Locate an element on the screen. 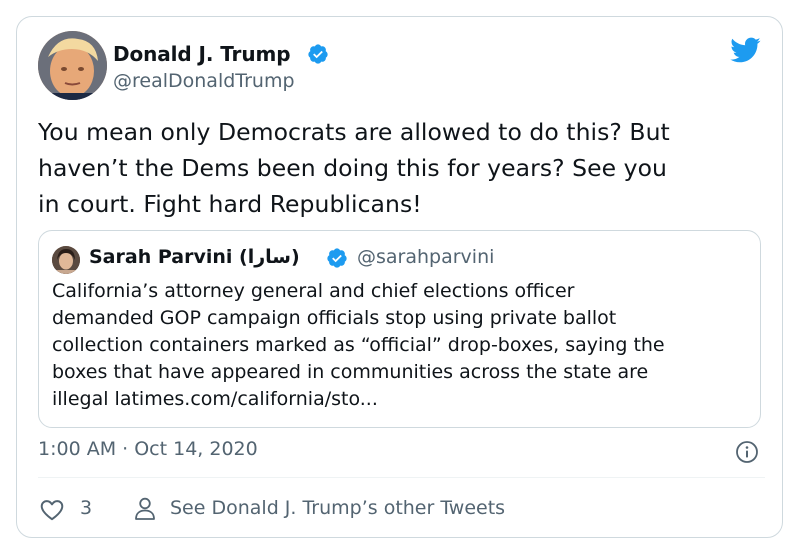  like-count: 3 is located at coordinates (86, 508).